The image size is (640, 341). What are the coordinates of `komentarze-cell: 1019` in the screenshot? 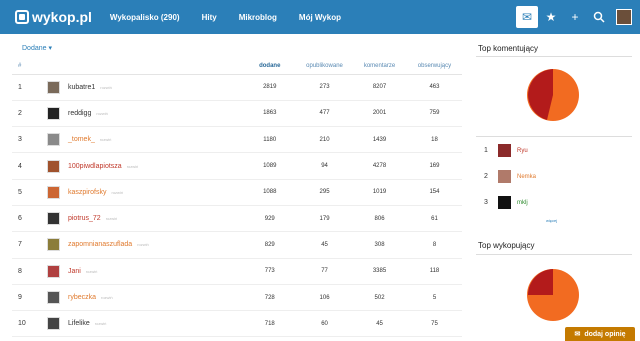 It's located at (379, 192).